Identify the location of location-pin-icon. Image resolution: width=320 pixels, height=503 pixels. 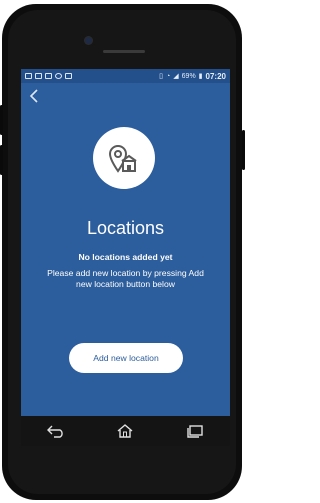
(122, 159).